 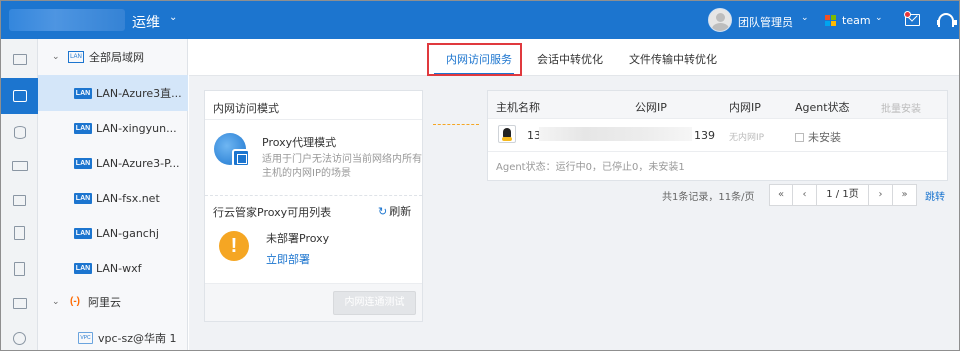 What do you see at coordinates (673, 59) in the screenshot?
I see `tab-file-transfer-relay: 文件传输中转优化` at bounding box center [673, 59].